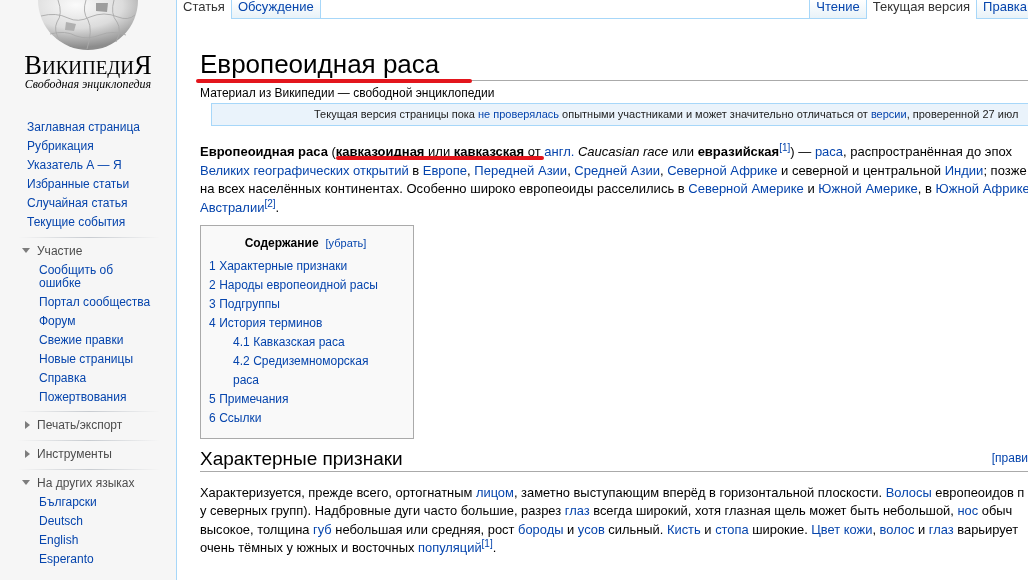 The width and height of the screenshot is (1028, 580). I want to click on sidebar-link: Справка, so click(97, 378).